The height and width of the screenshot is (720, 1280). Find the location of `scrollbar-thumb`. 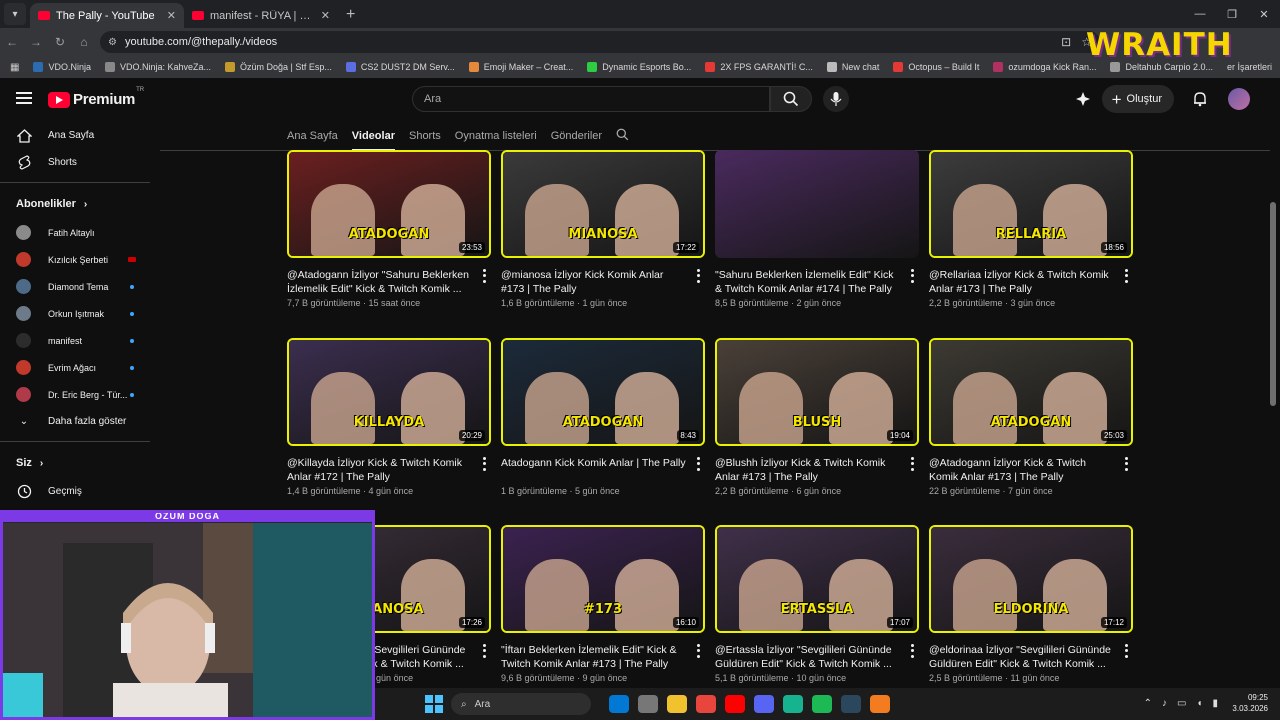

scrollbar-thumb is located at coordinates (1273, 304).